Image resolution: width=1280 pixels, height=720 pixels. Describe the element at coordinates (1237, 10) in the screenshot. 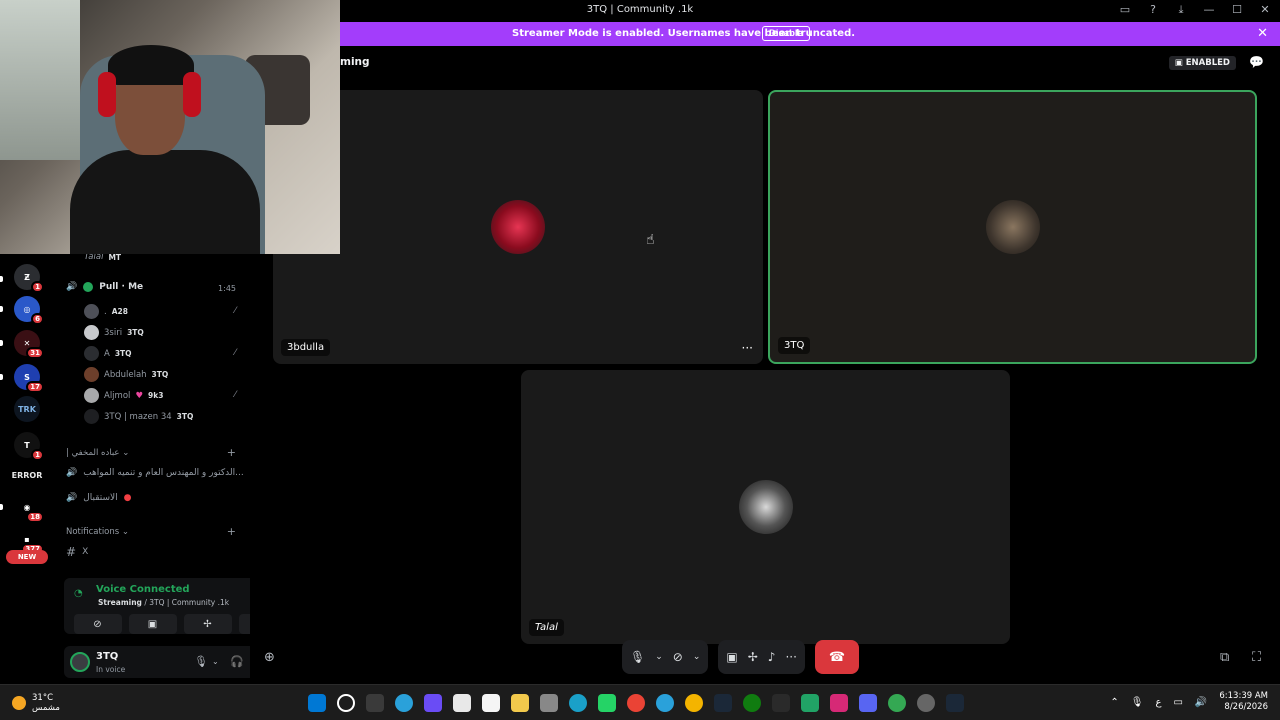

I see `maximize-icon: ☐` at that location.